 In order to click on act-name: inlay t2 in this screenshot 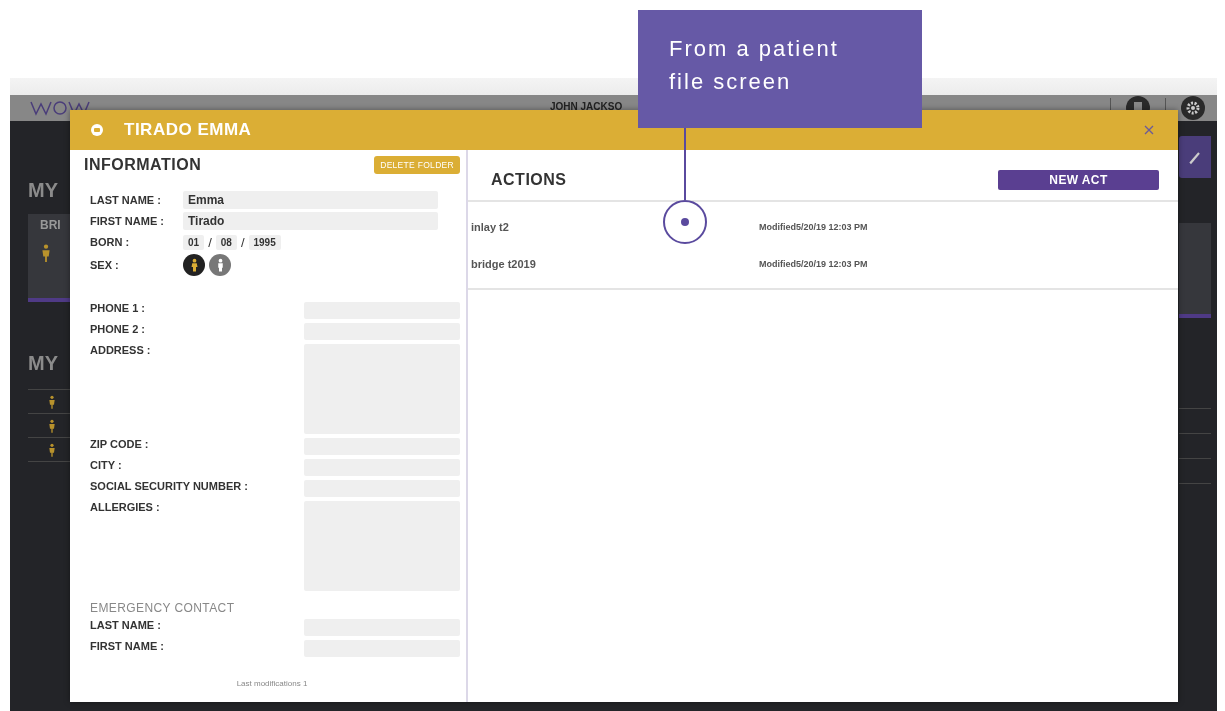, I will do `click(615, 226)`.